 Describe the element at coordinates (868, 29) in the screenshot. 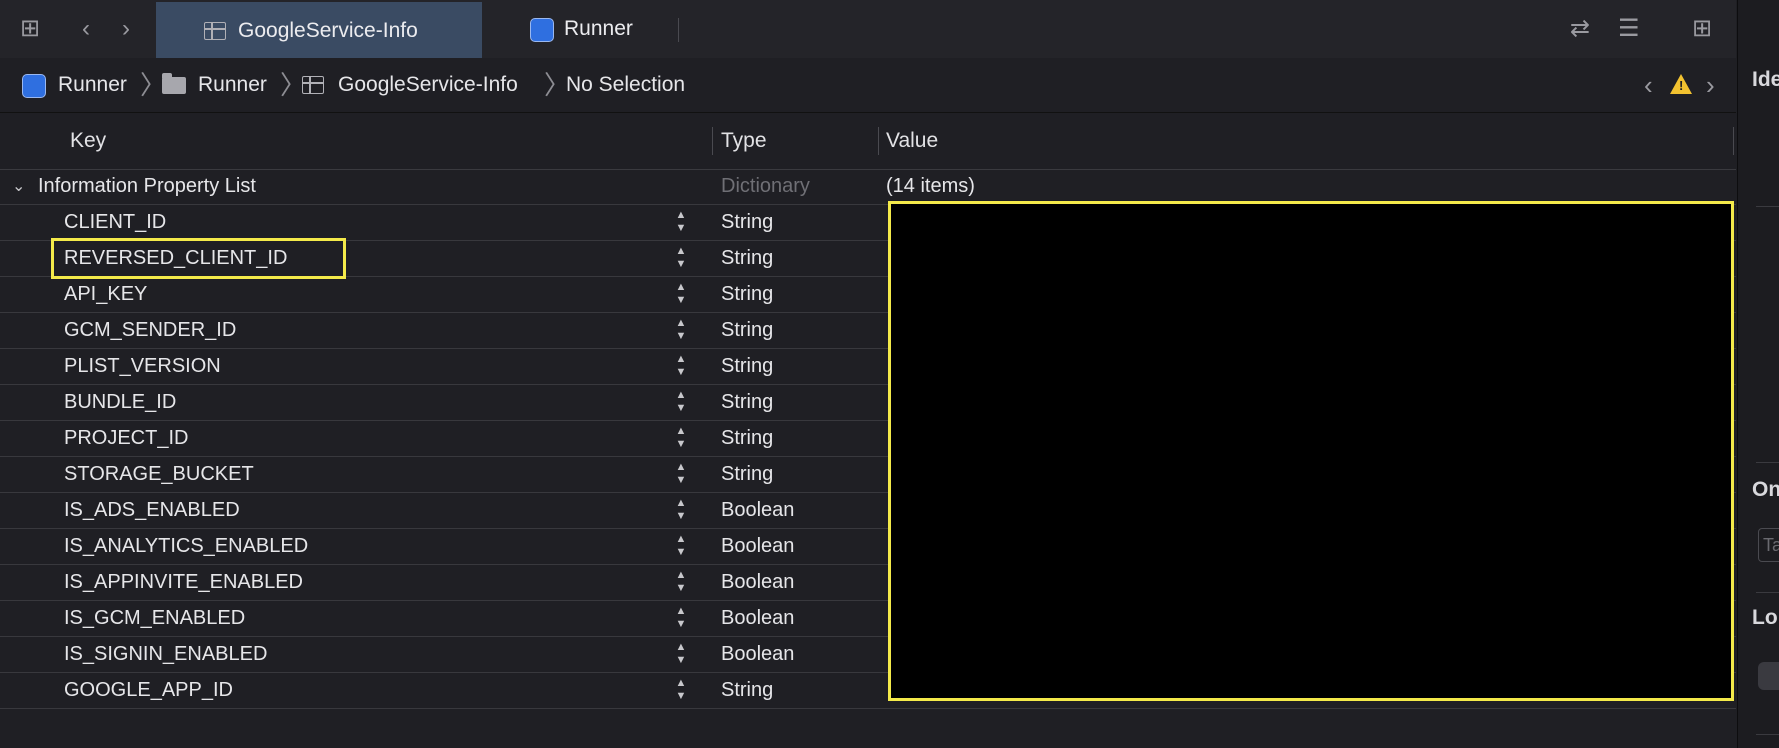

I see `tab-bar: ⊞ ‹ › GoogleService-Info Runner ⇄ ☰ ⊞` at that location.